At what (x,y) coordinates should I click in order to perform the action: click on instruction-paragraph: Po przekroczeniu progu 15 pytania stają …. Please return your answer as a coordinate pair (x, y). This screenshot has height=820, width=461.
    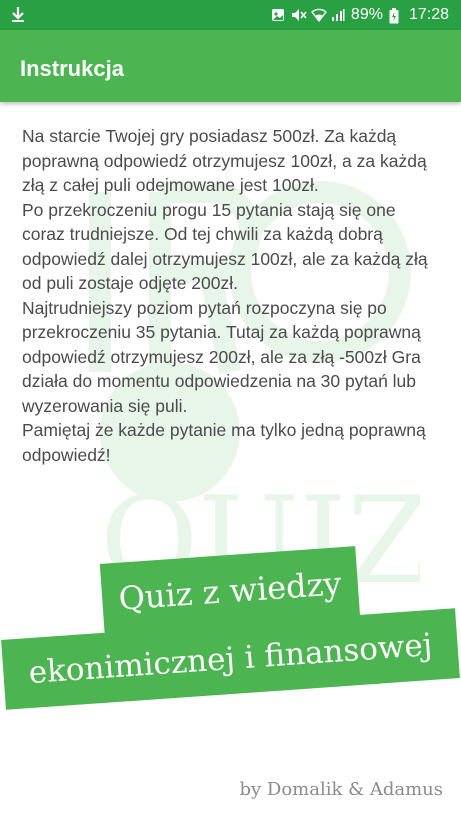
    Looking at the image, I should click on (225, 246).